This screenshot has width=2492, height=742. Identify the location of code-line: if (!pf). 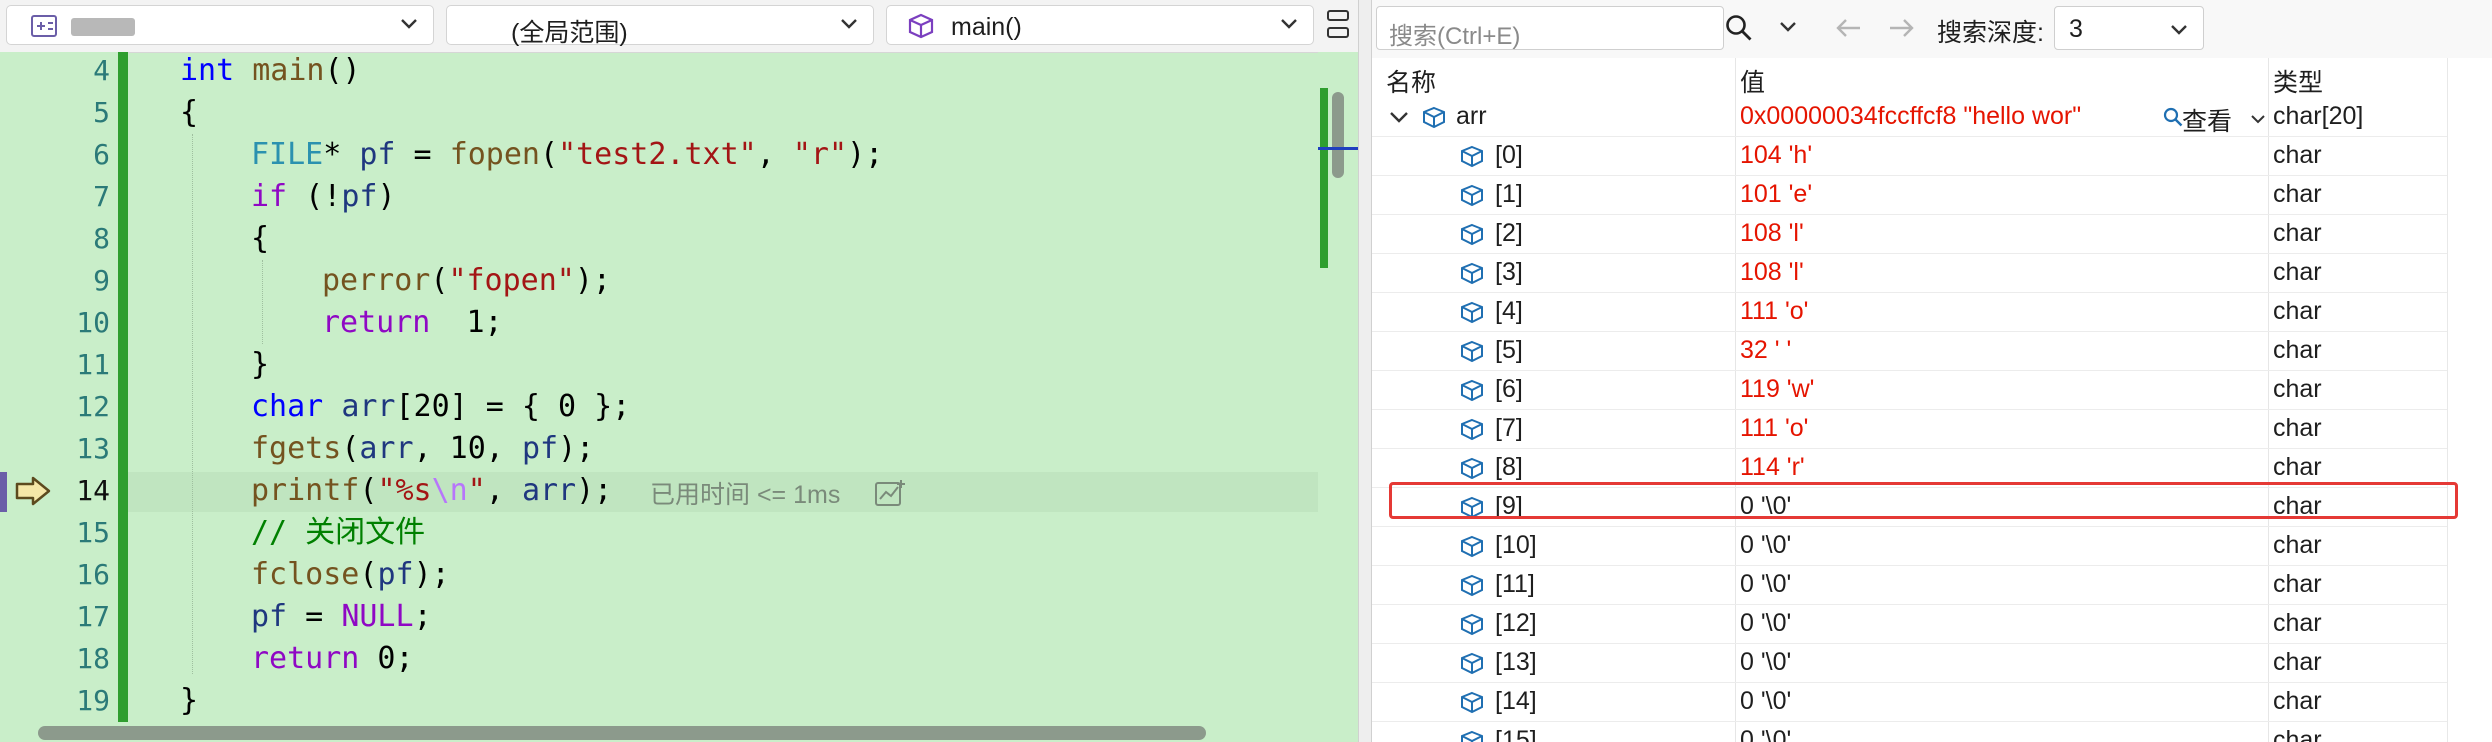
(323, 197).